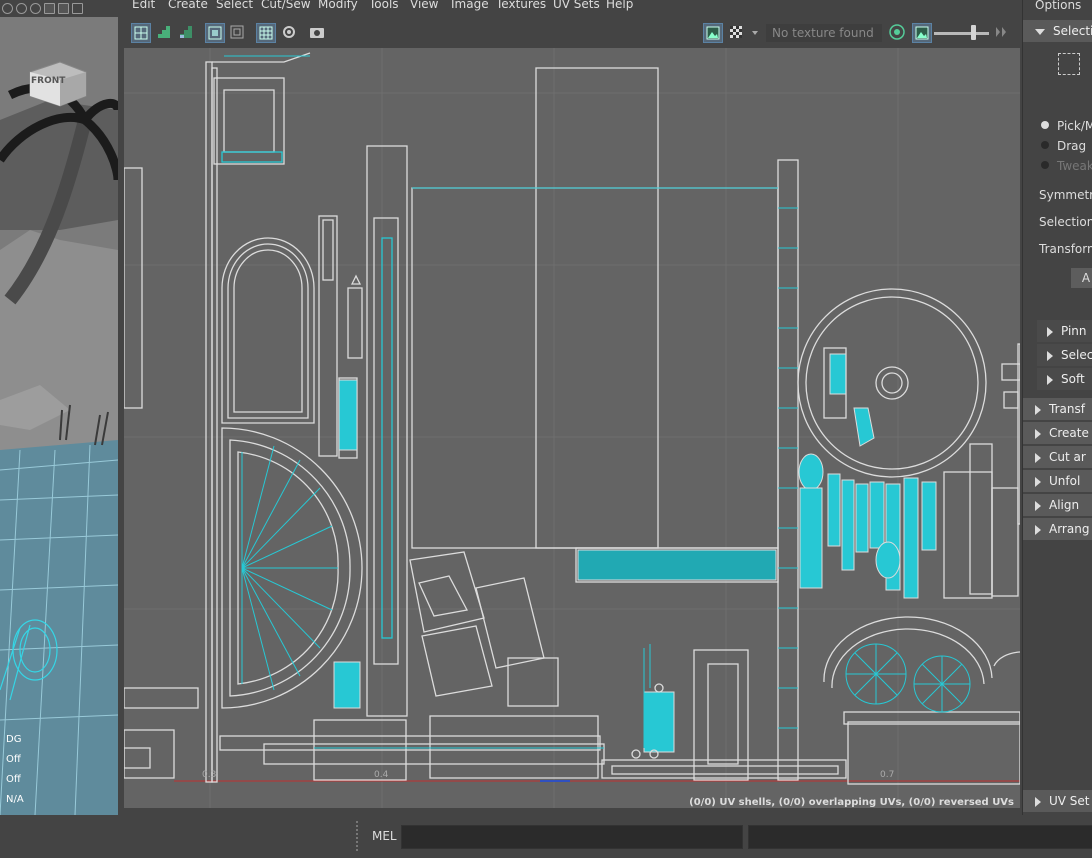 This screenshot has height=858, width=1092. I want to click on lighting-icon, so click(21, 8).